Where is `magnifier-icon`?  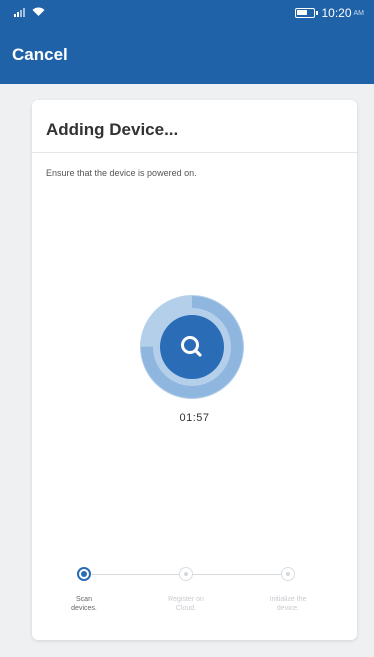
magnifier-icon is located at coordinates (191, 346).